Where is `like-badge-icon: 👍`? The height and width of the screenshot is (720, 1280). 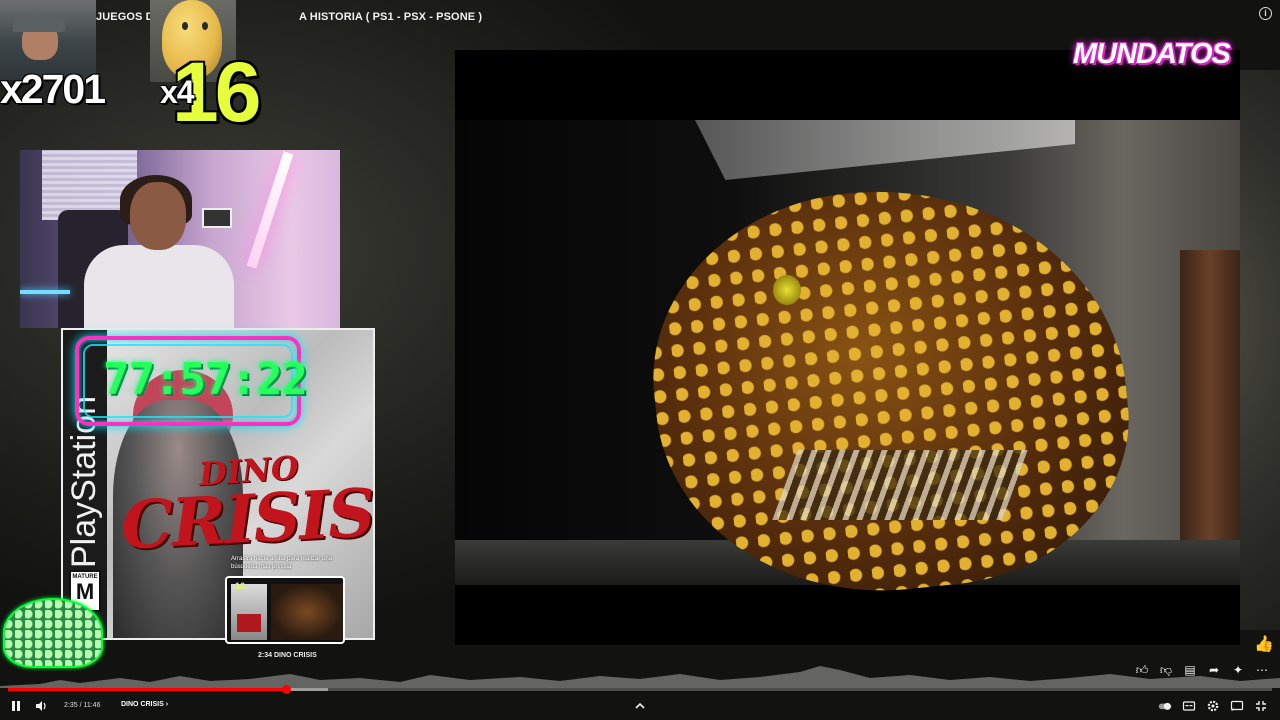
like-badge-icon: 👍 is located at coordinates (1264, 644).